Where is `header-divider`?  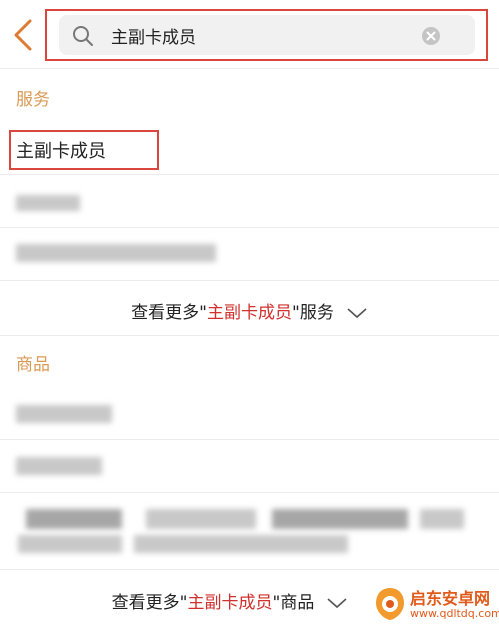 header-divider is located at coordinates (249, 68).